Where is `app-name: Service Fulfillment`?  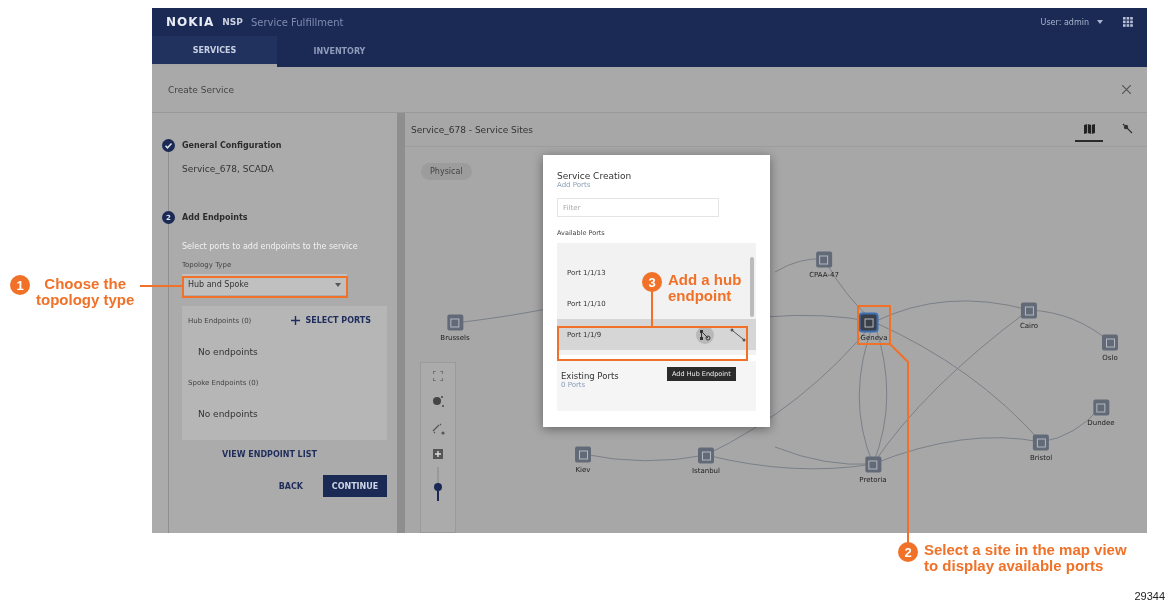 app-name: Service Fulfillment is located at coordinates (297, 22).